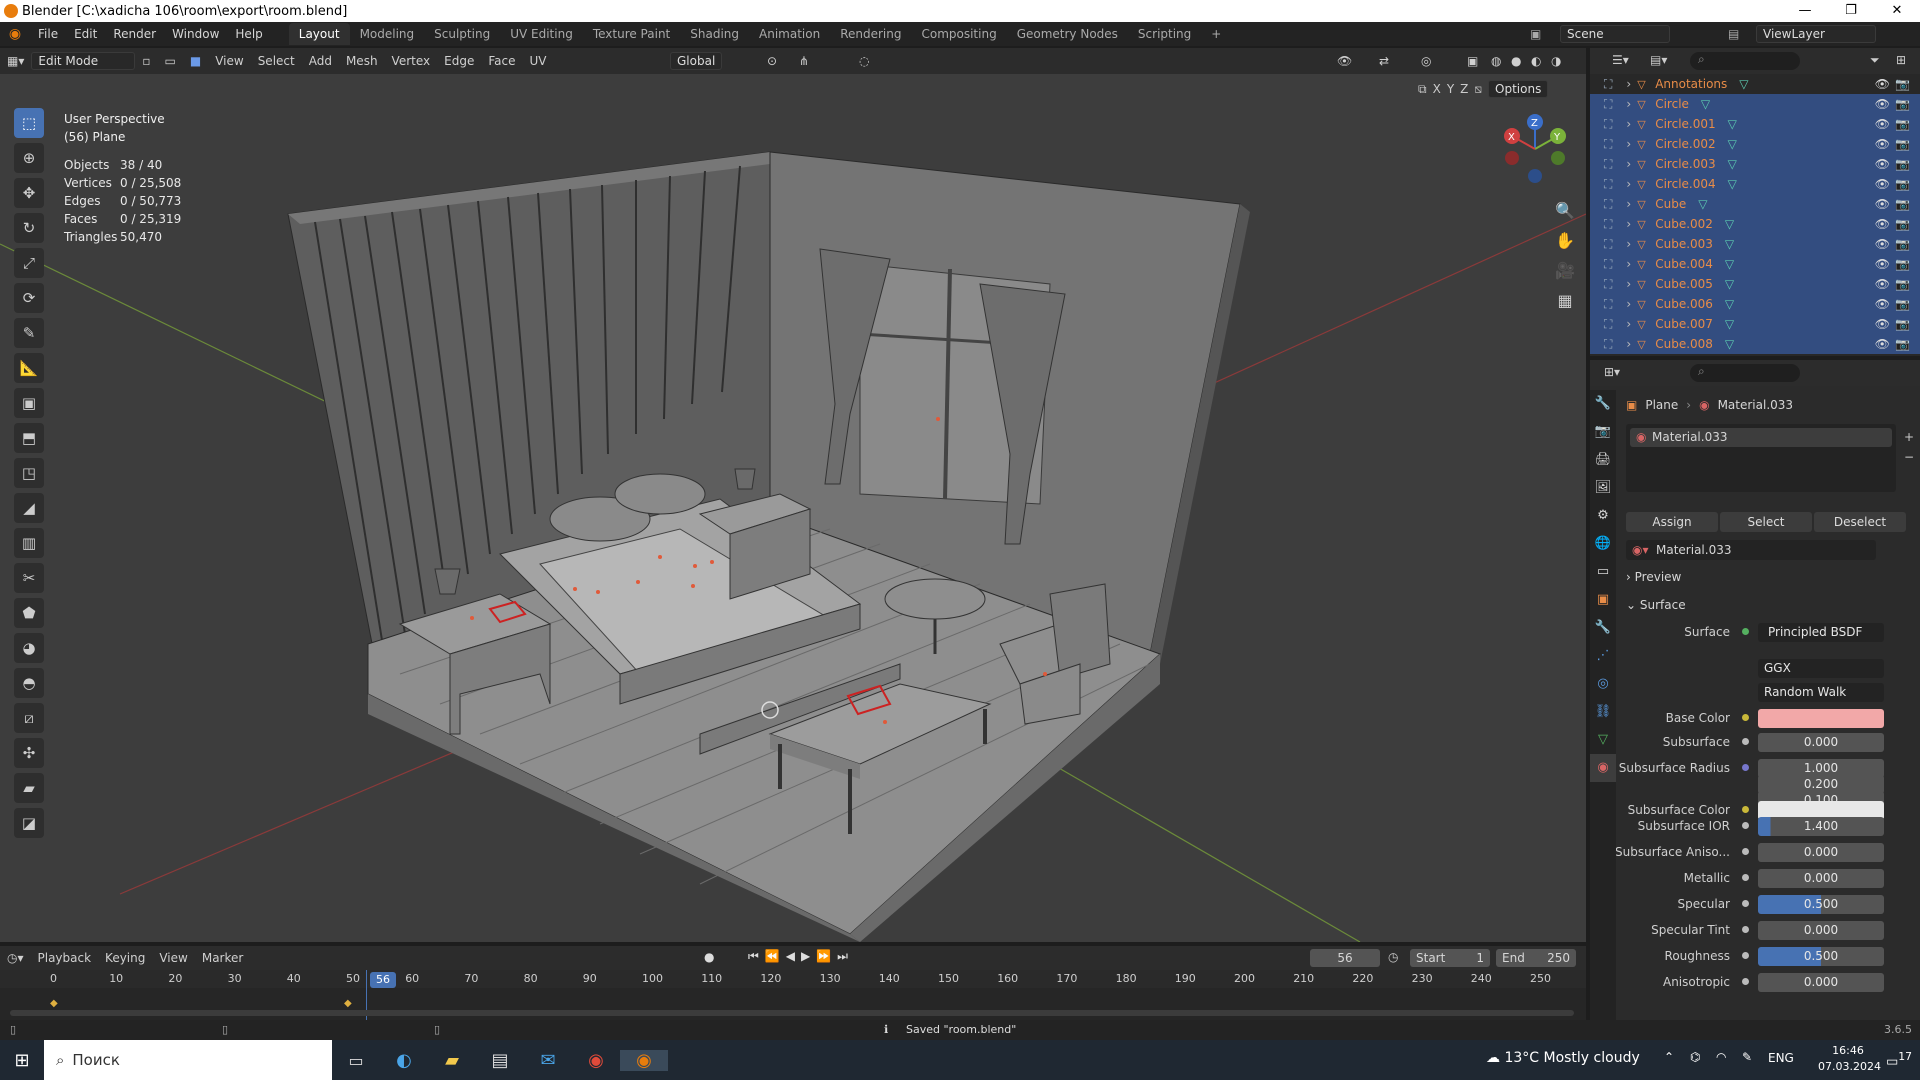 This screenshot has height=1080, width=1920. What do you see at coordinates (1821, 826) in the screenshot?
I see `property-value: 1.400` at bounding box center [1821, 826].